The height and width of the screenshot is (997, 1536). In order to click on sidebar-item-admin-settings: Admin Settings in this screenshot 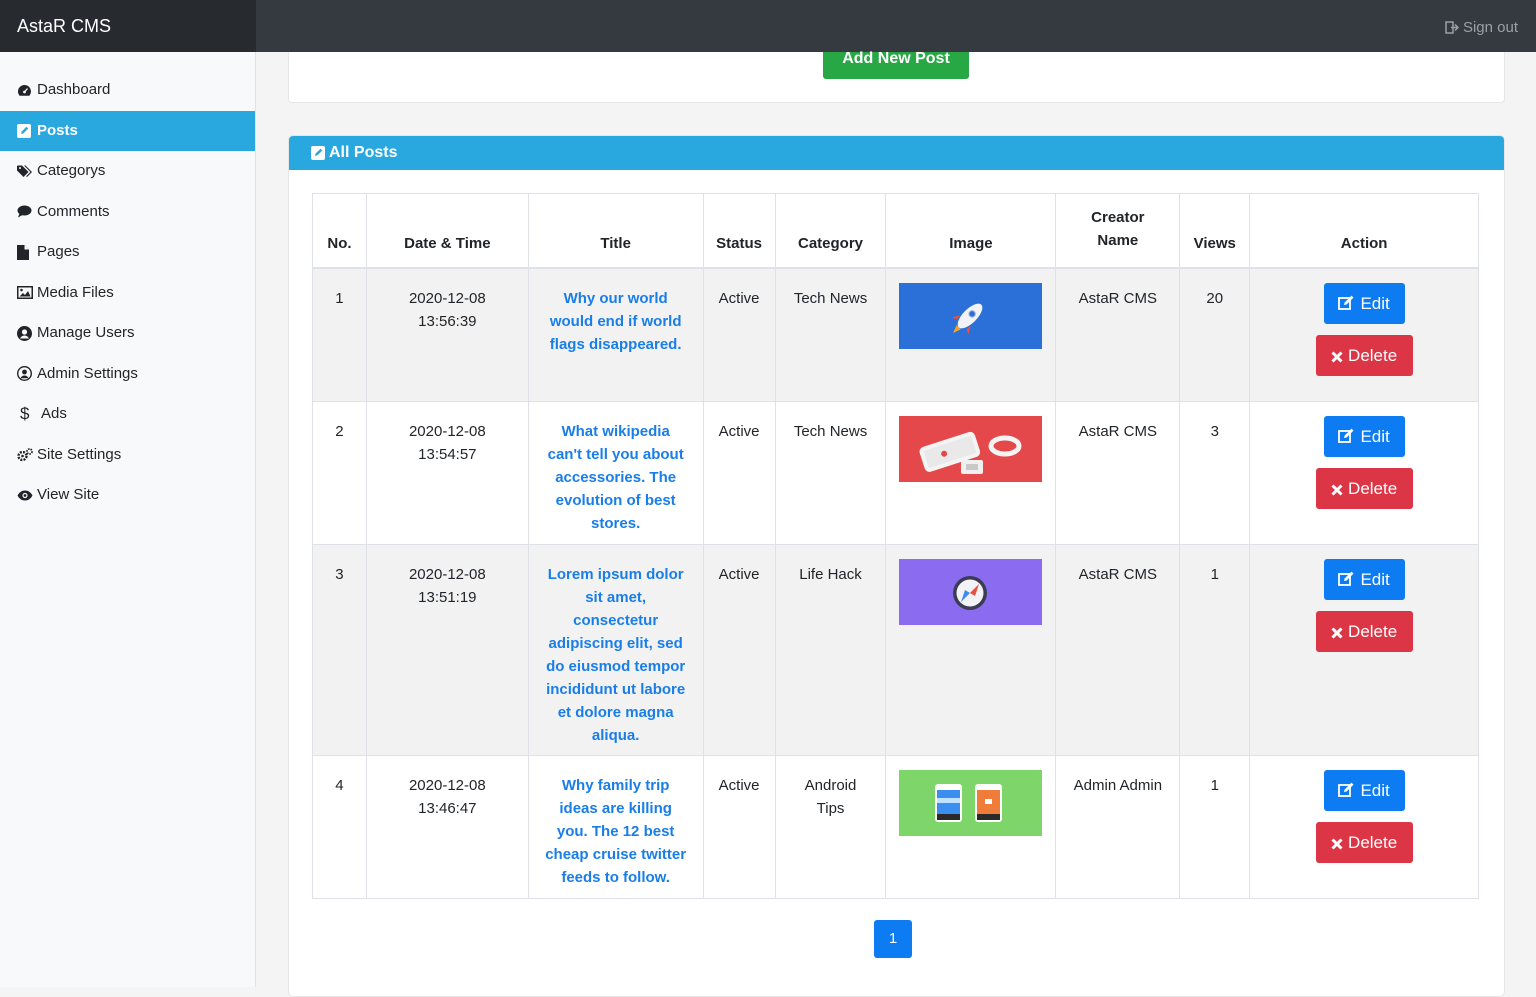, I will do `click(127, 374)`.